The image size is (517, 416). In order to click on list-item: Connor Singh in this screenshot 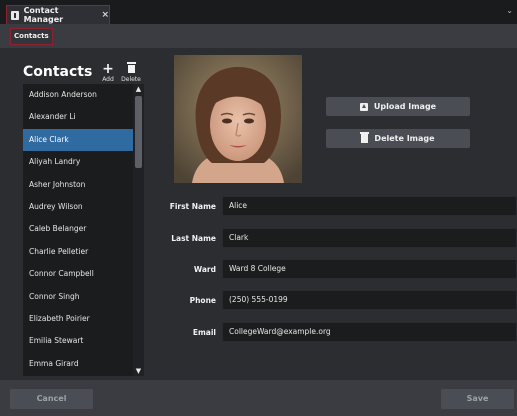, I will do `click(78, 297)`.